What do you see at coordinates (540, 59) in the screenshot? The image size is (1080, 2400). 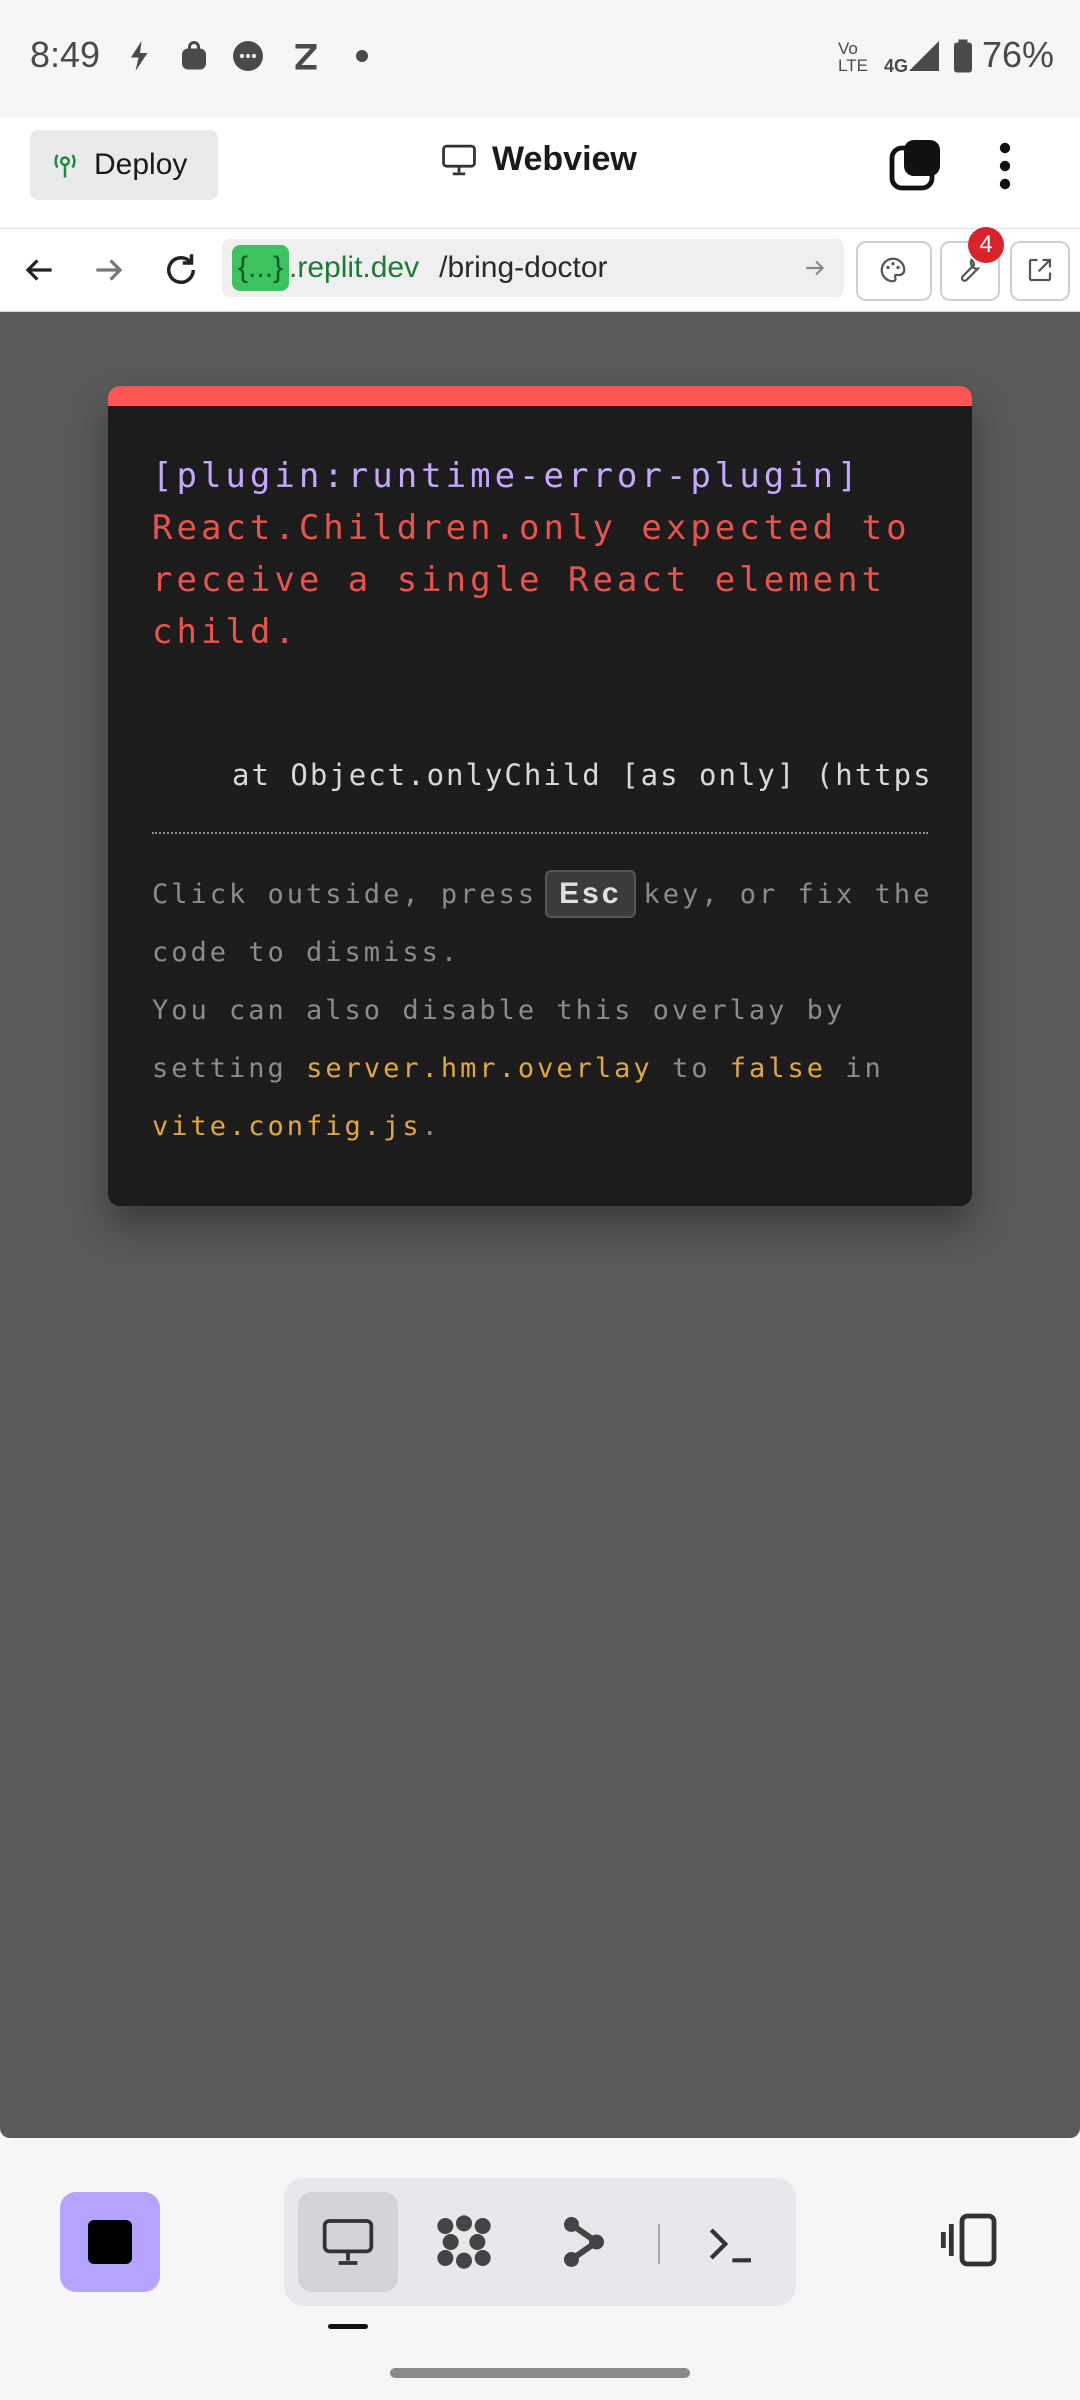 I see `status-bar: 8:49 Vo LTE 4G 76%` at bounding box center [540, 59].